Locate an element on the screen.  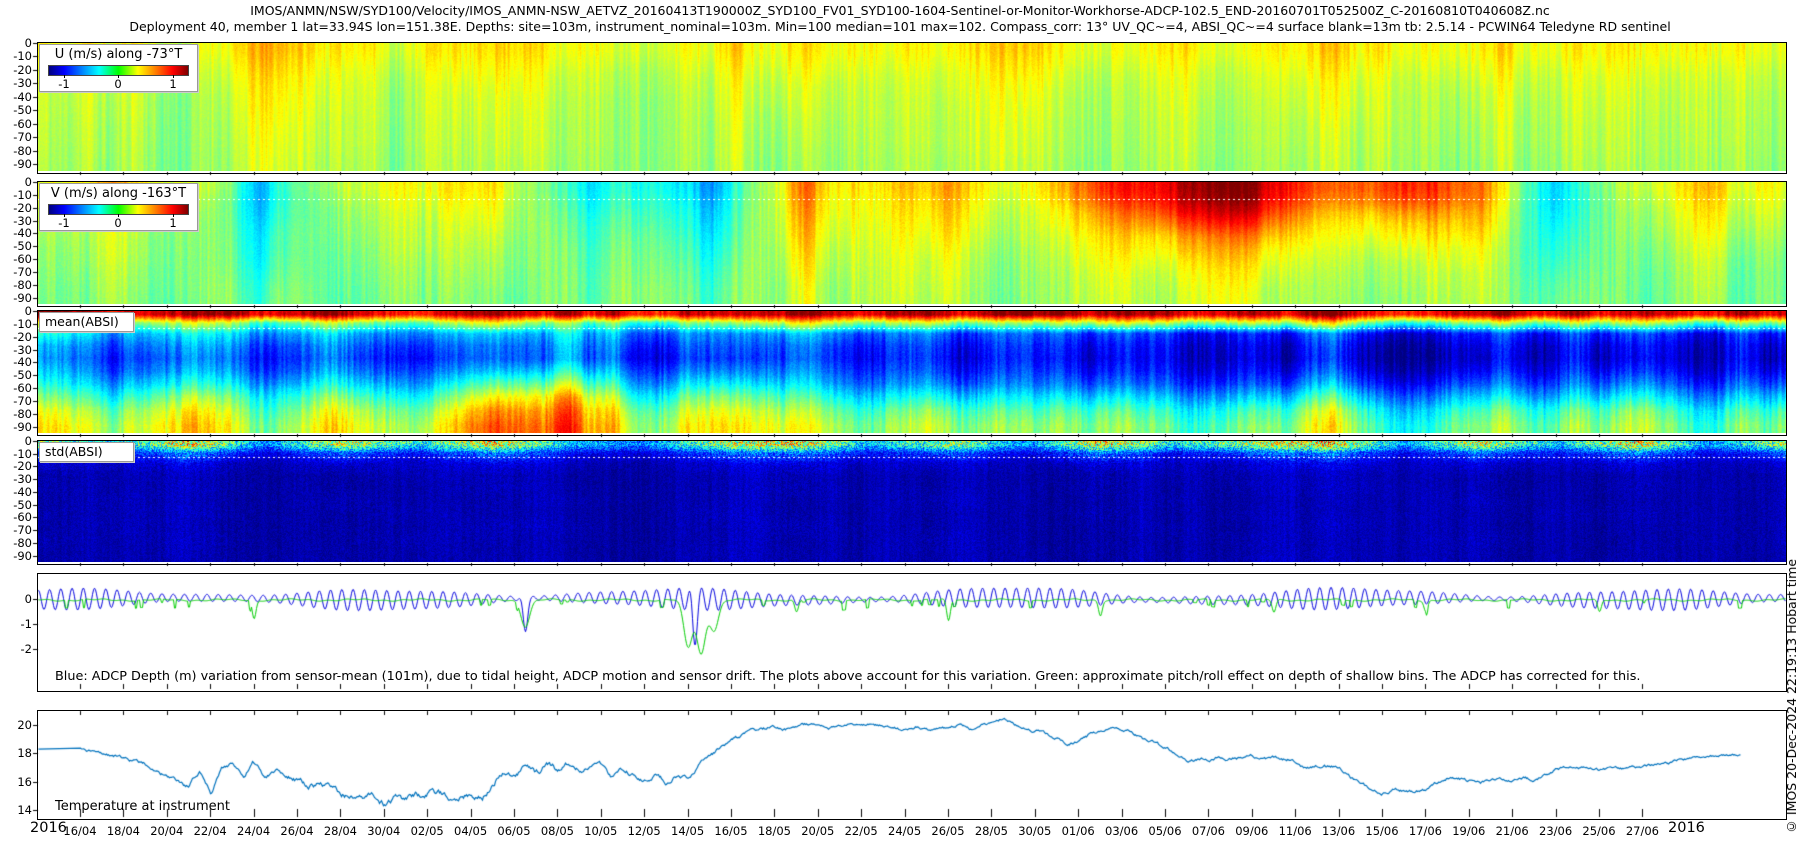
u-colorbar-tick-label: 0 is located at coordinates (118, 84).